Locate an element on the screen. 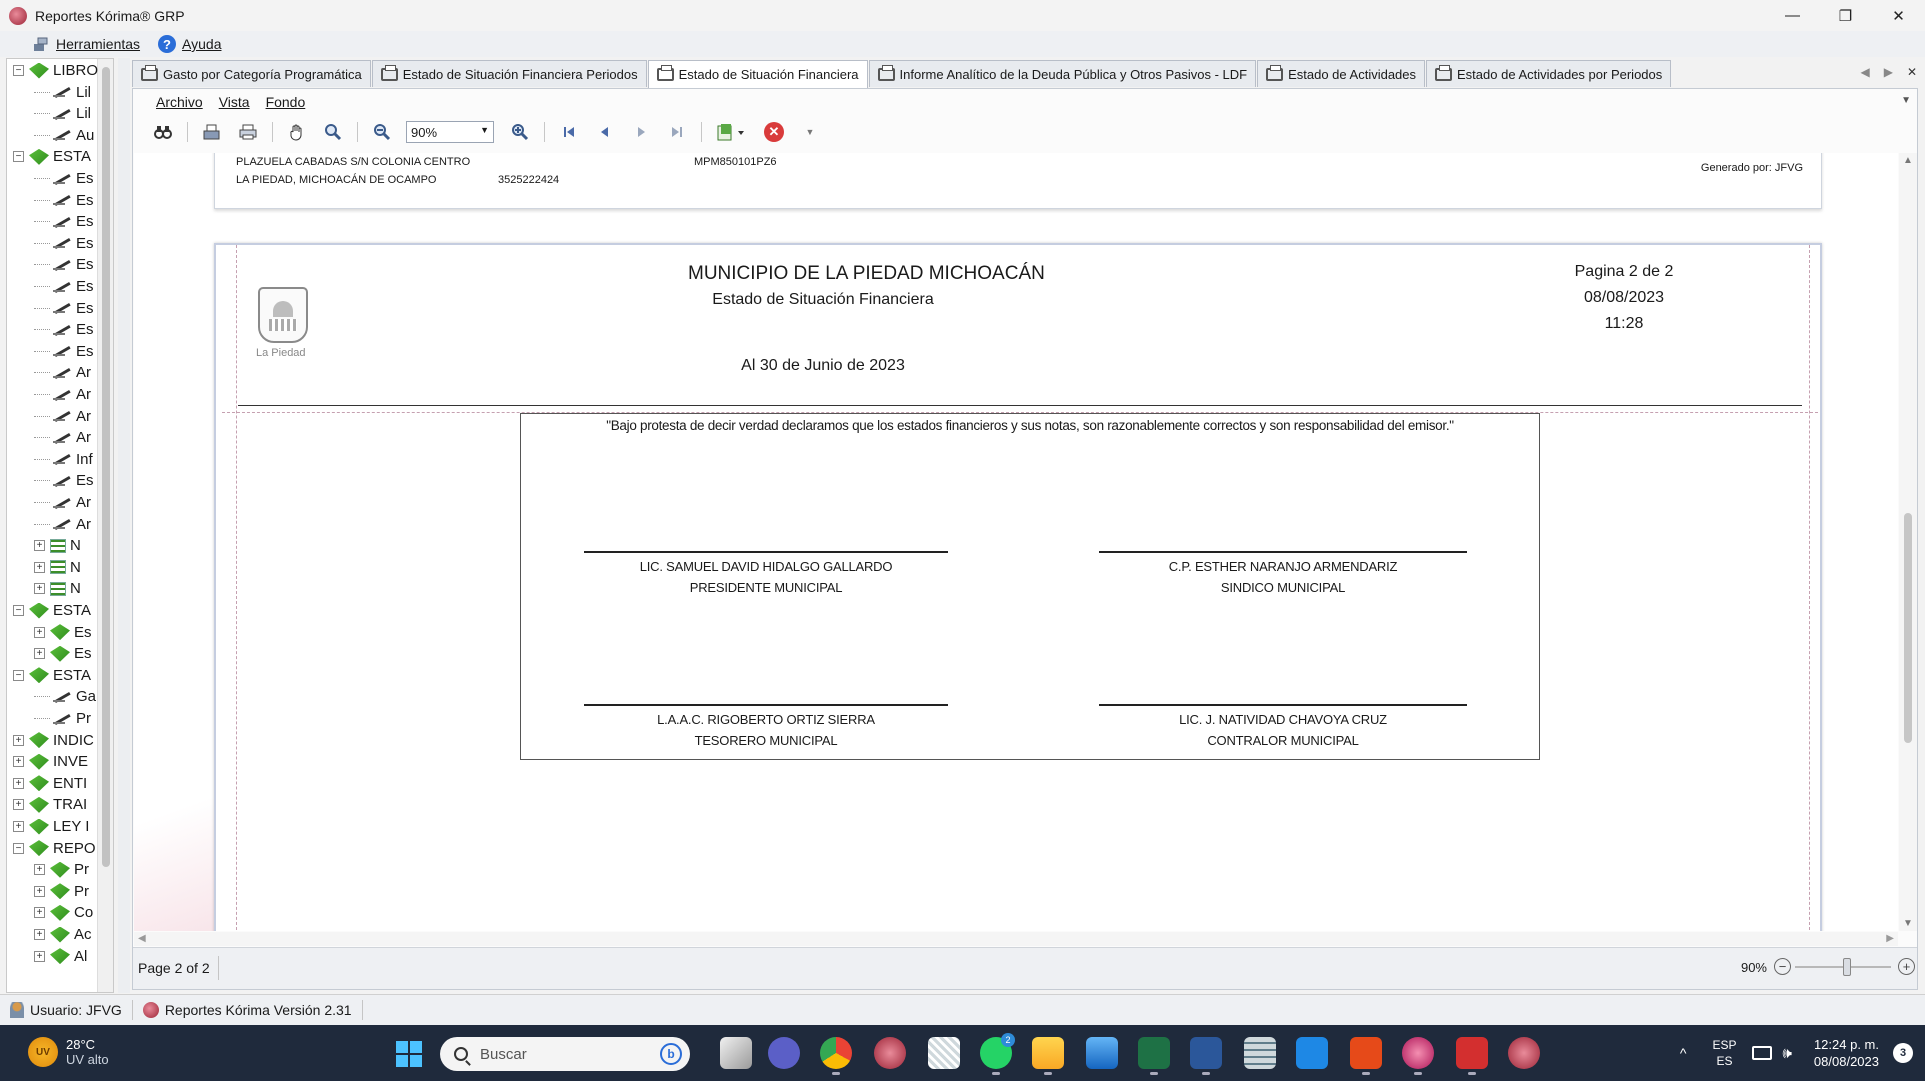  tree-item: + Ac is located at coordinates (63, 934).